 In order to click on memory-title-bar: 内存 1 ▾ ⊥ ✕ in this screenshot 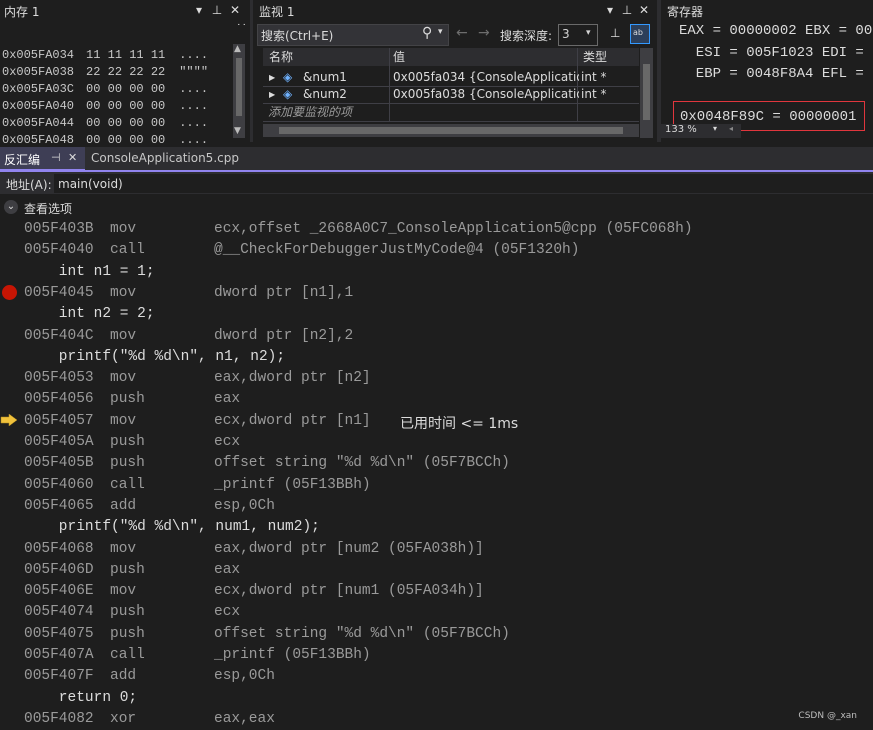, I will do `click(125, 10)`.